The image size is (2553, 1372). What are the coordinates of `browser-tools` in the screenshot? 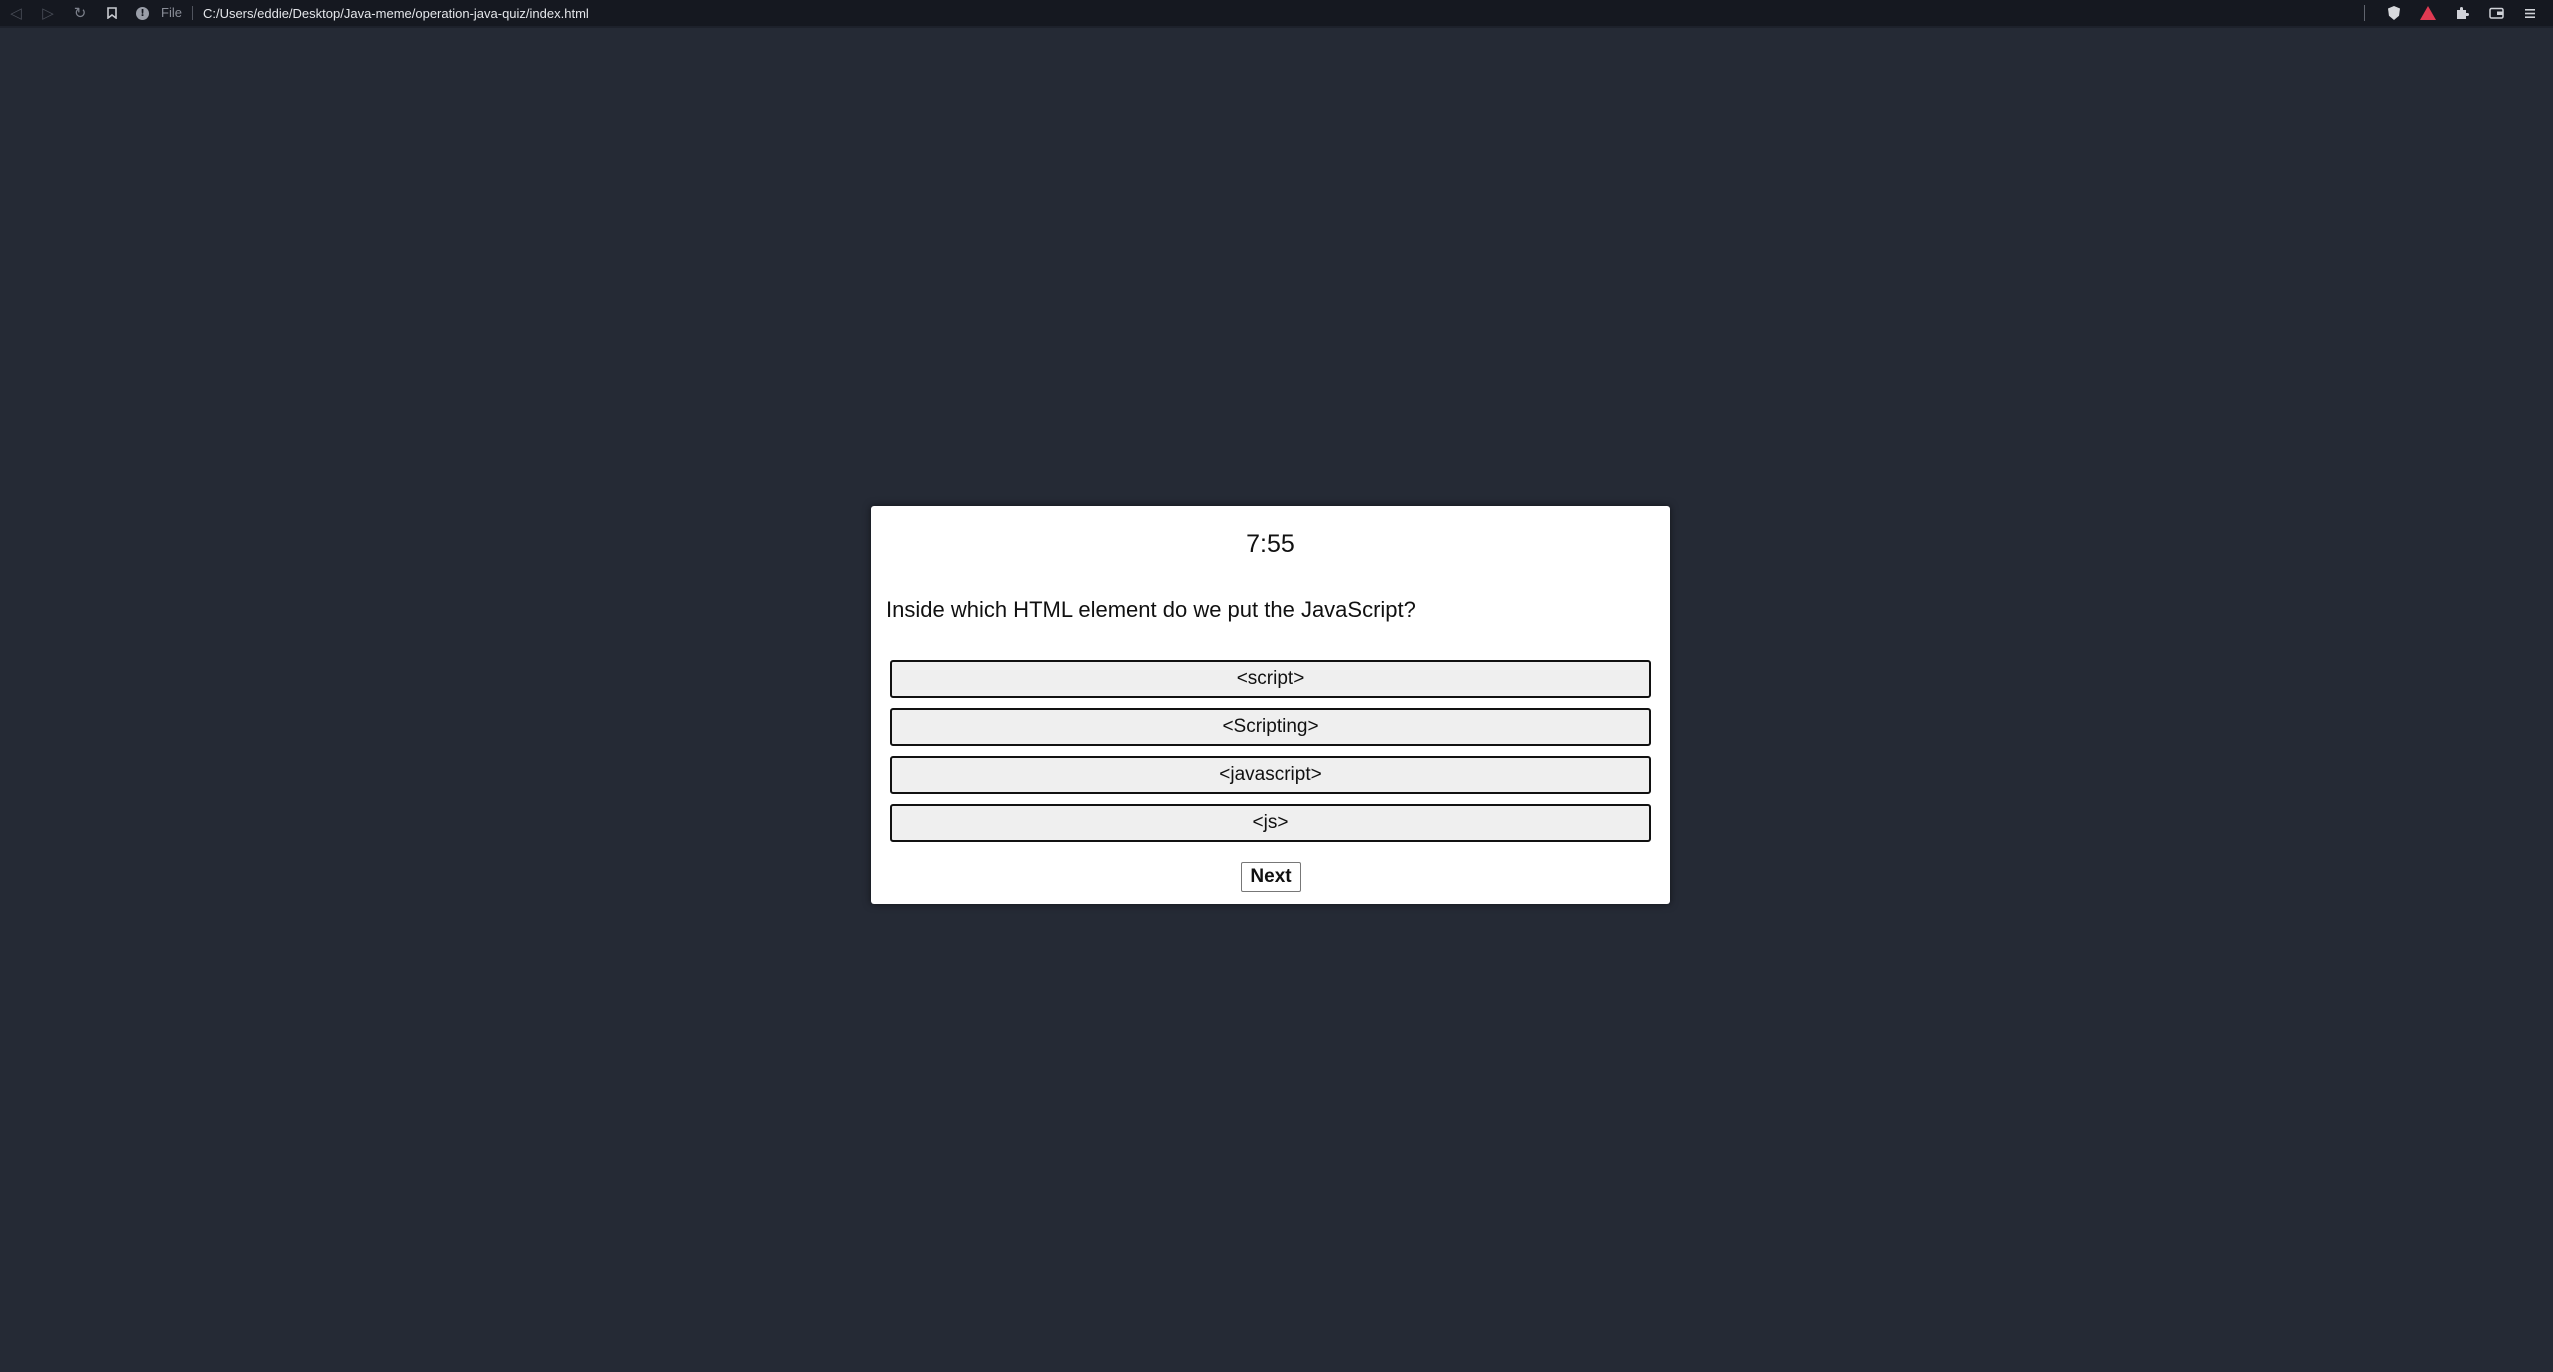 It's located at (2458, 13).